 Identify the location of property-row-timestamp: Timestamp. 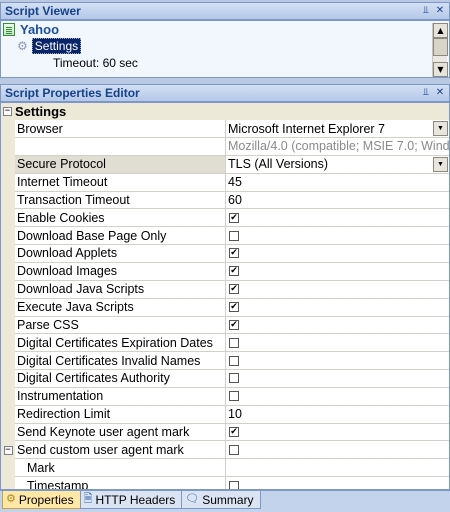
(225, 483).